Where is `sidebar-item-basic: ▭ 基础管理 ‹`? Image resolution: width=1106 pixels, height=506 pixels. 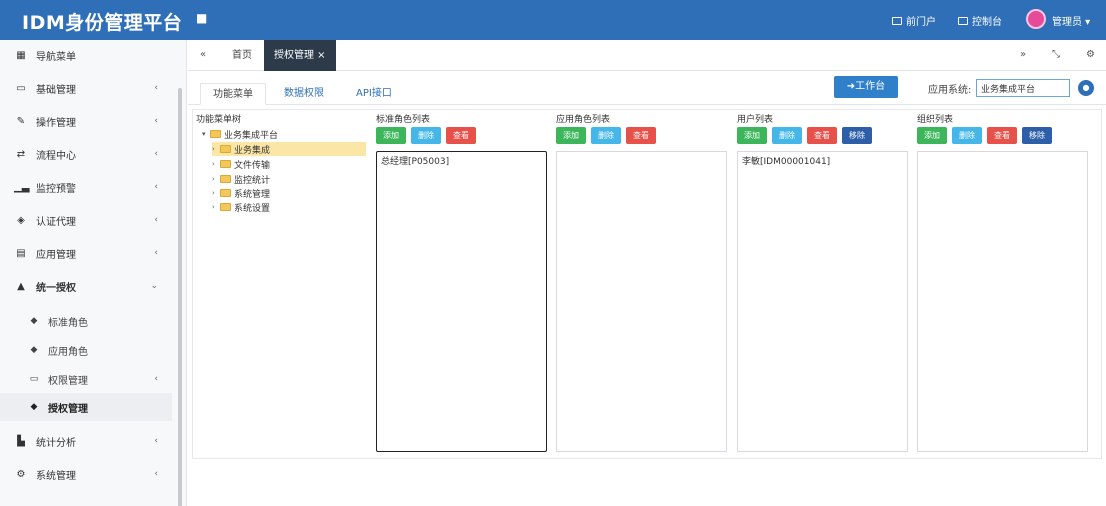 sidebar-item-basic: ▭ 基础管理 ‹ is located at coordinates (86, 88).